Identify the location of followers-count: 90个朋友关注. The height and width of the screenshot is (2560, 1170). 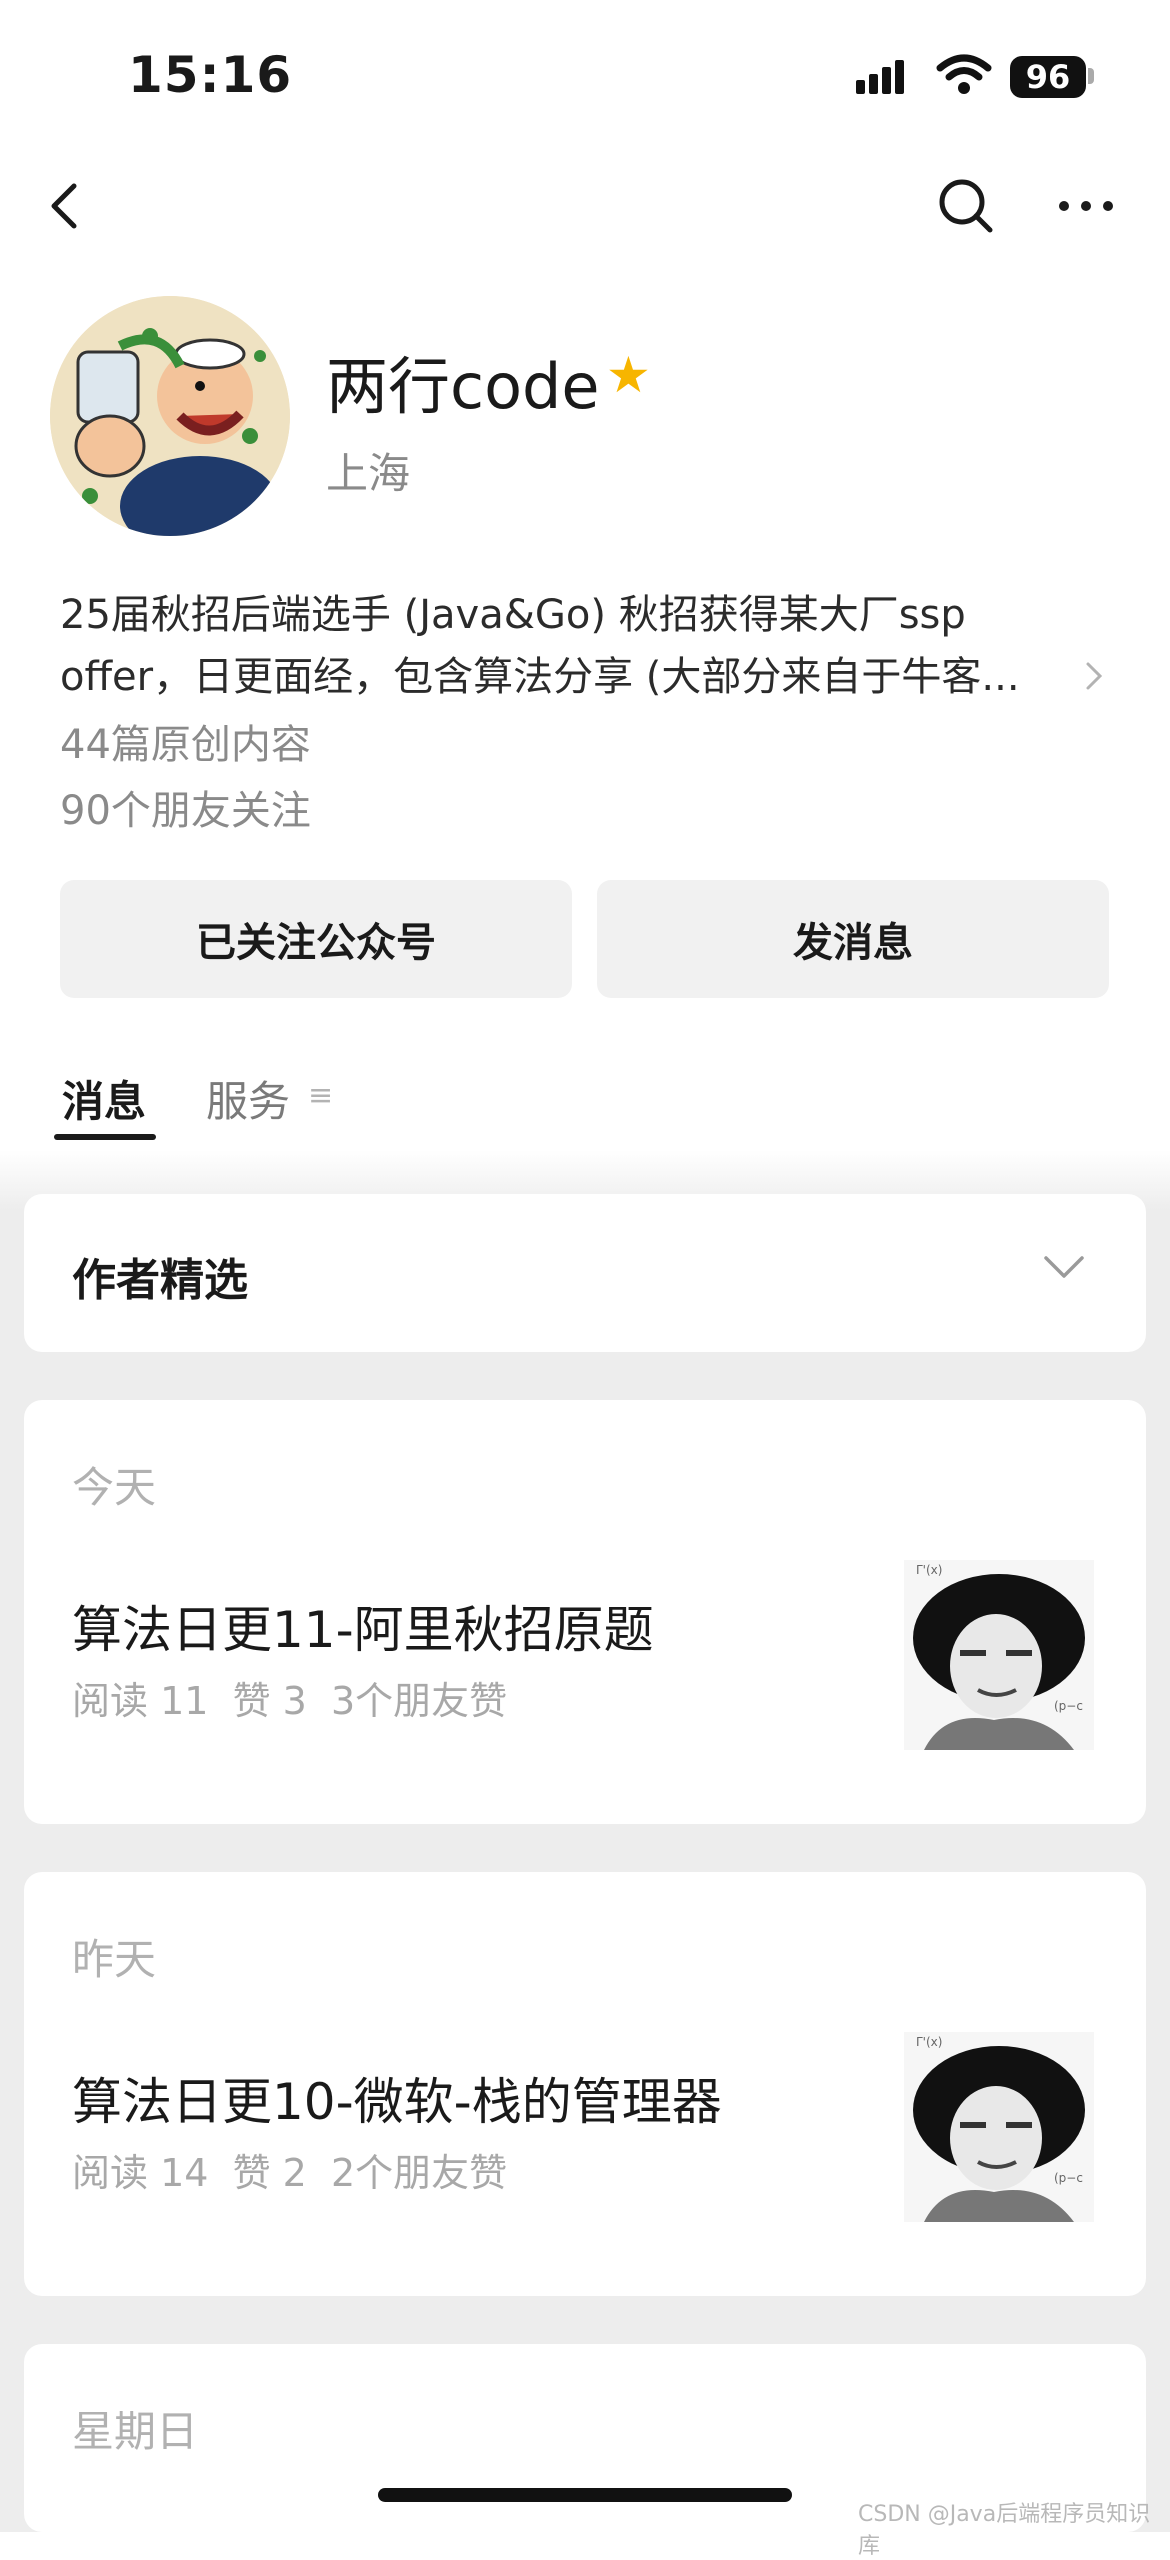
(185, 811).